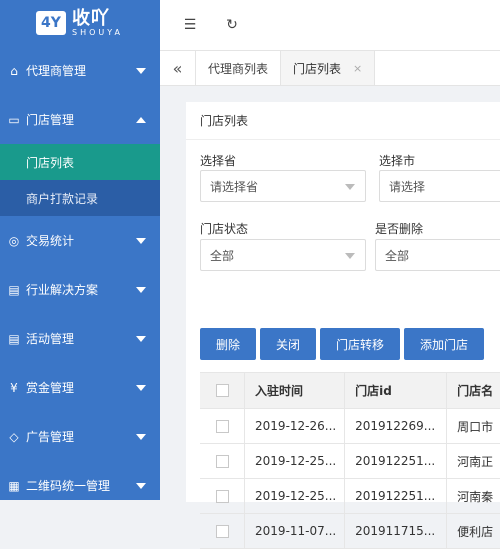 Image resolution: width=500 pixels, height=549 pixels. Describe the element at coordinates (234, 186) in the screenshot. I see `province-value: 请选择省` at that location.